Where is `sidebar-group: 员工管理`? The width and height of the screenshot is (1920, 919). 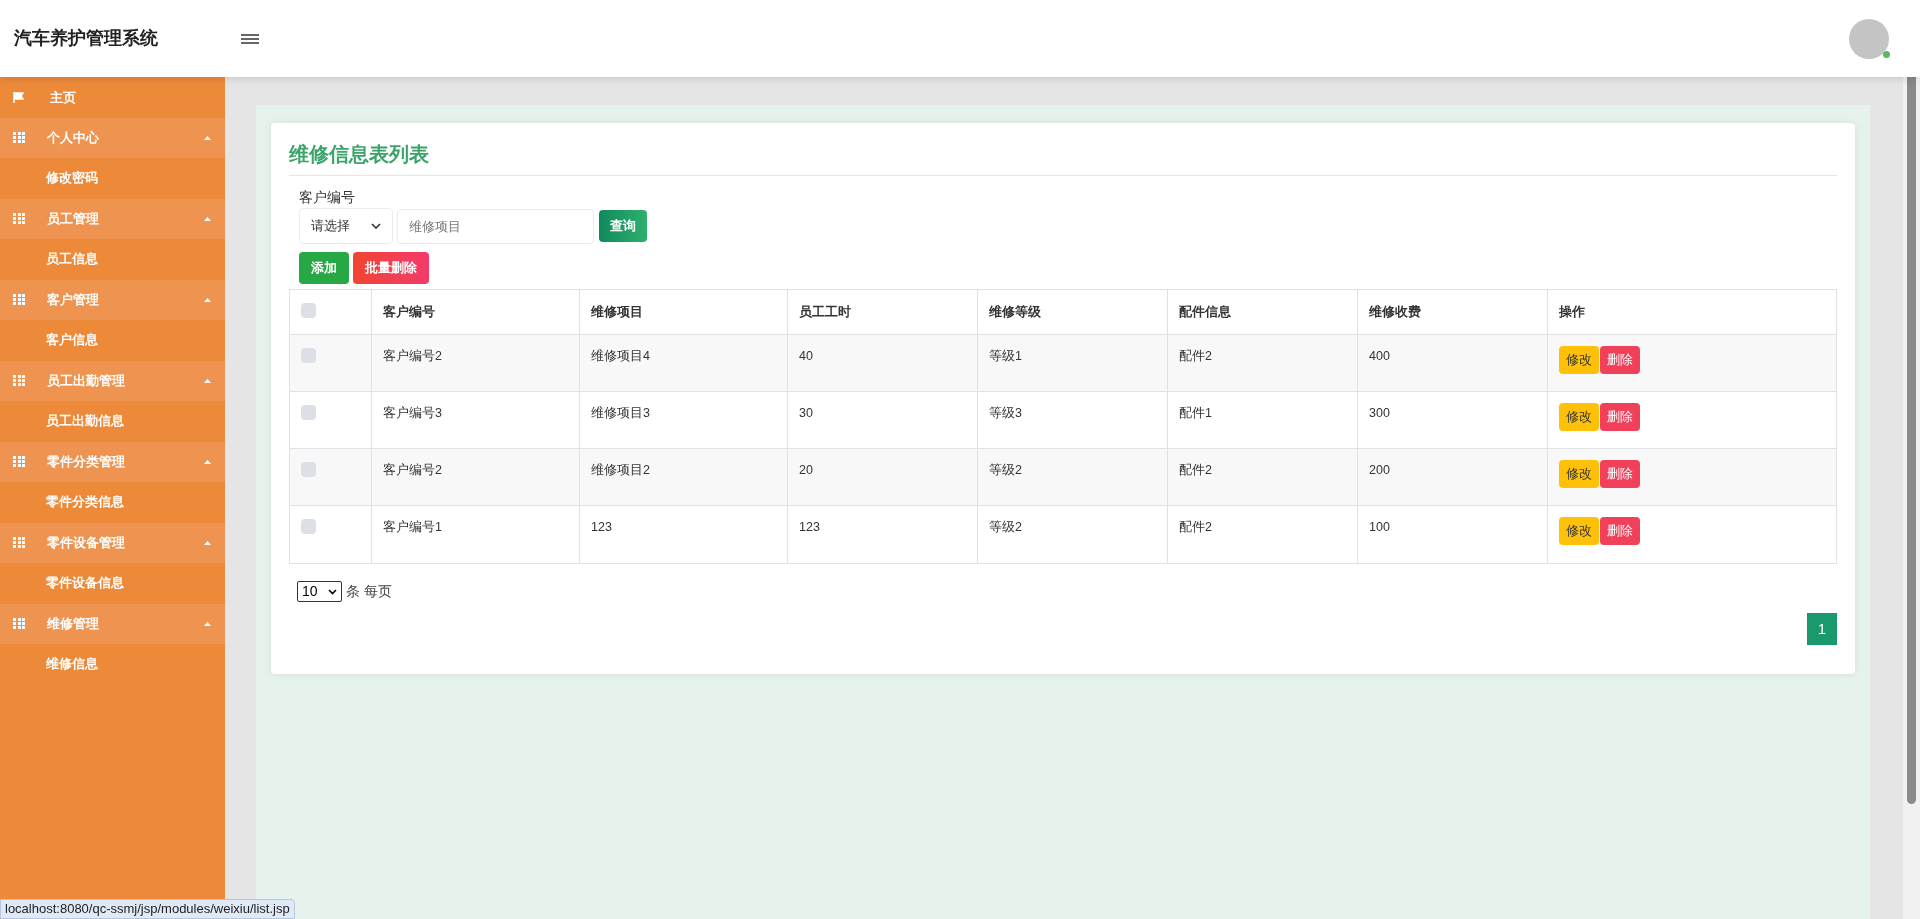
sidebar-group: 员工管理 is located at coordinates (112, 218).